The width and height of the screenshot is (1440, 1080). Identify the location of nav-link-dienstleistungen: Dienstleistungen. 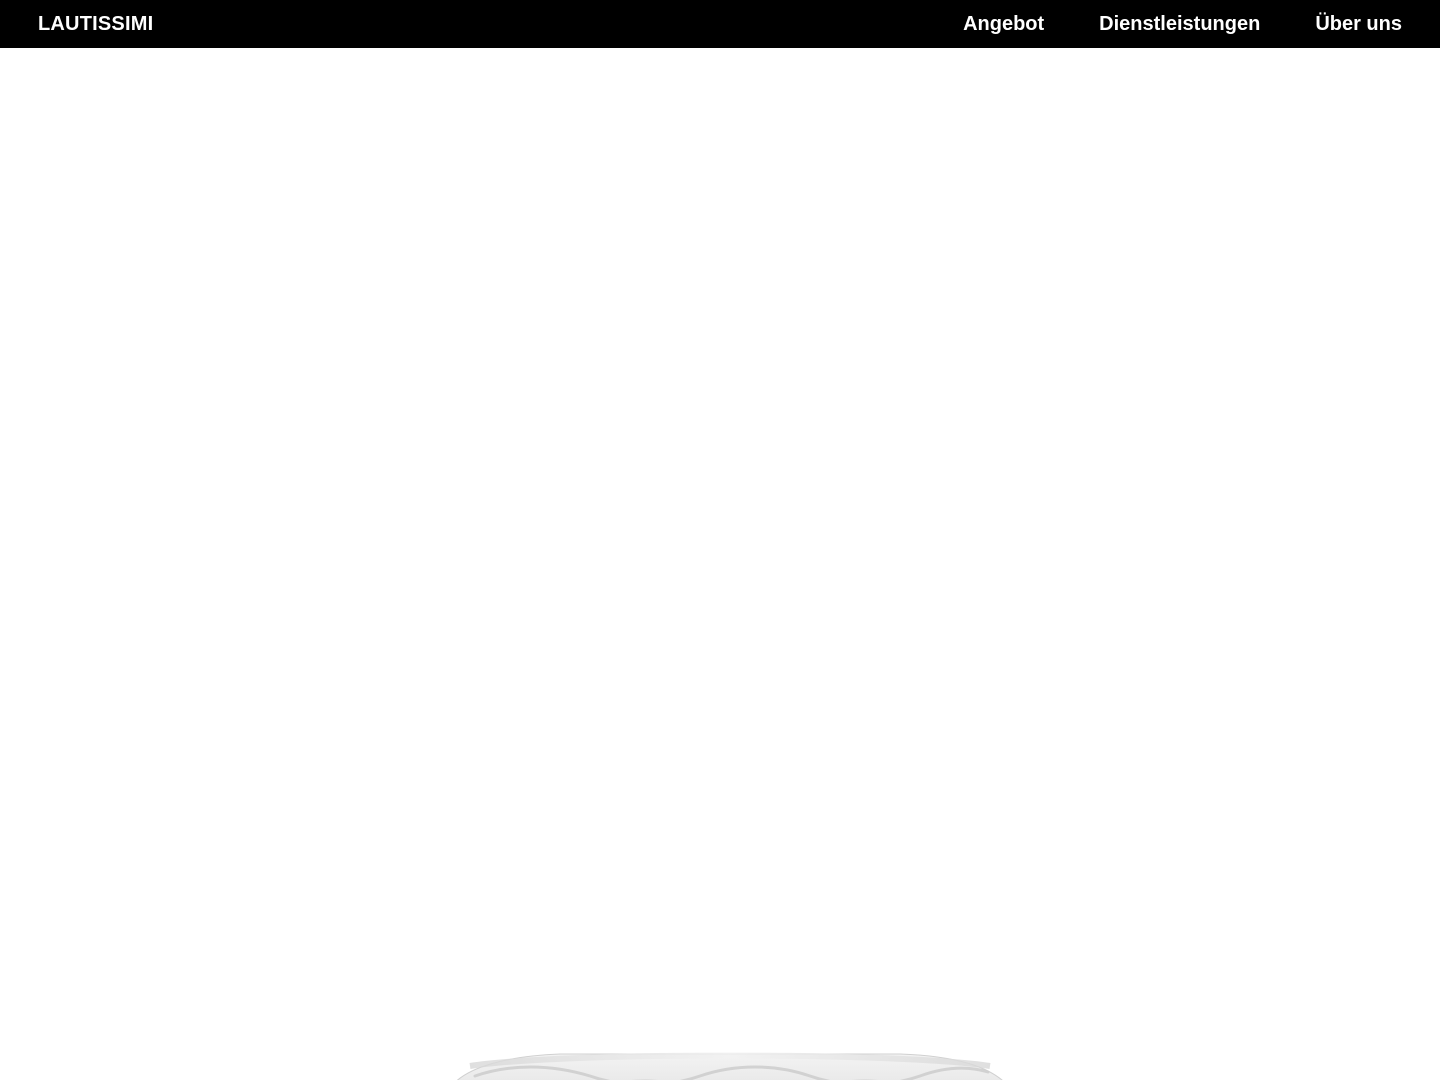
(1179, 24).